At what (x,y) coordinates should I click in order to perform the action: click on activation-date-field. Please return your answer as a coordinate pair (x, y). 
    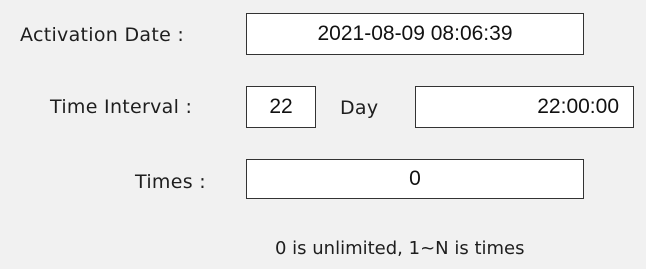
    Looking at the image, I should click on (415, 34).